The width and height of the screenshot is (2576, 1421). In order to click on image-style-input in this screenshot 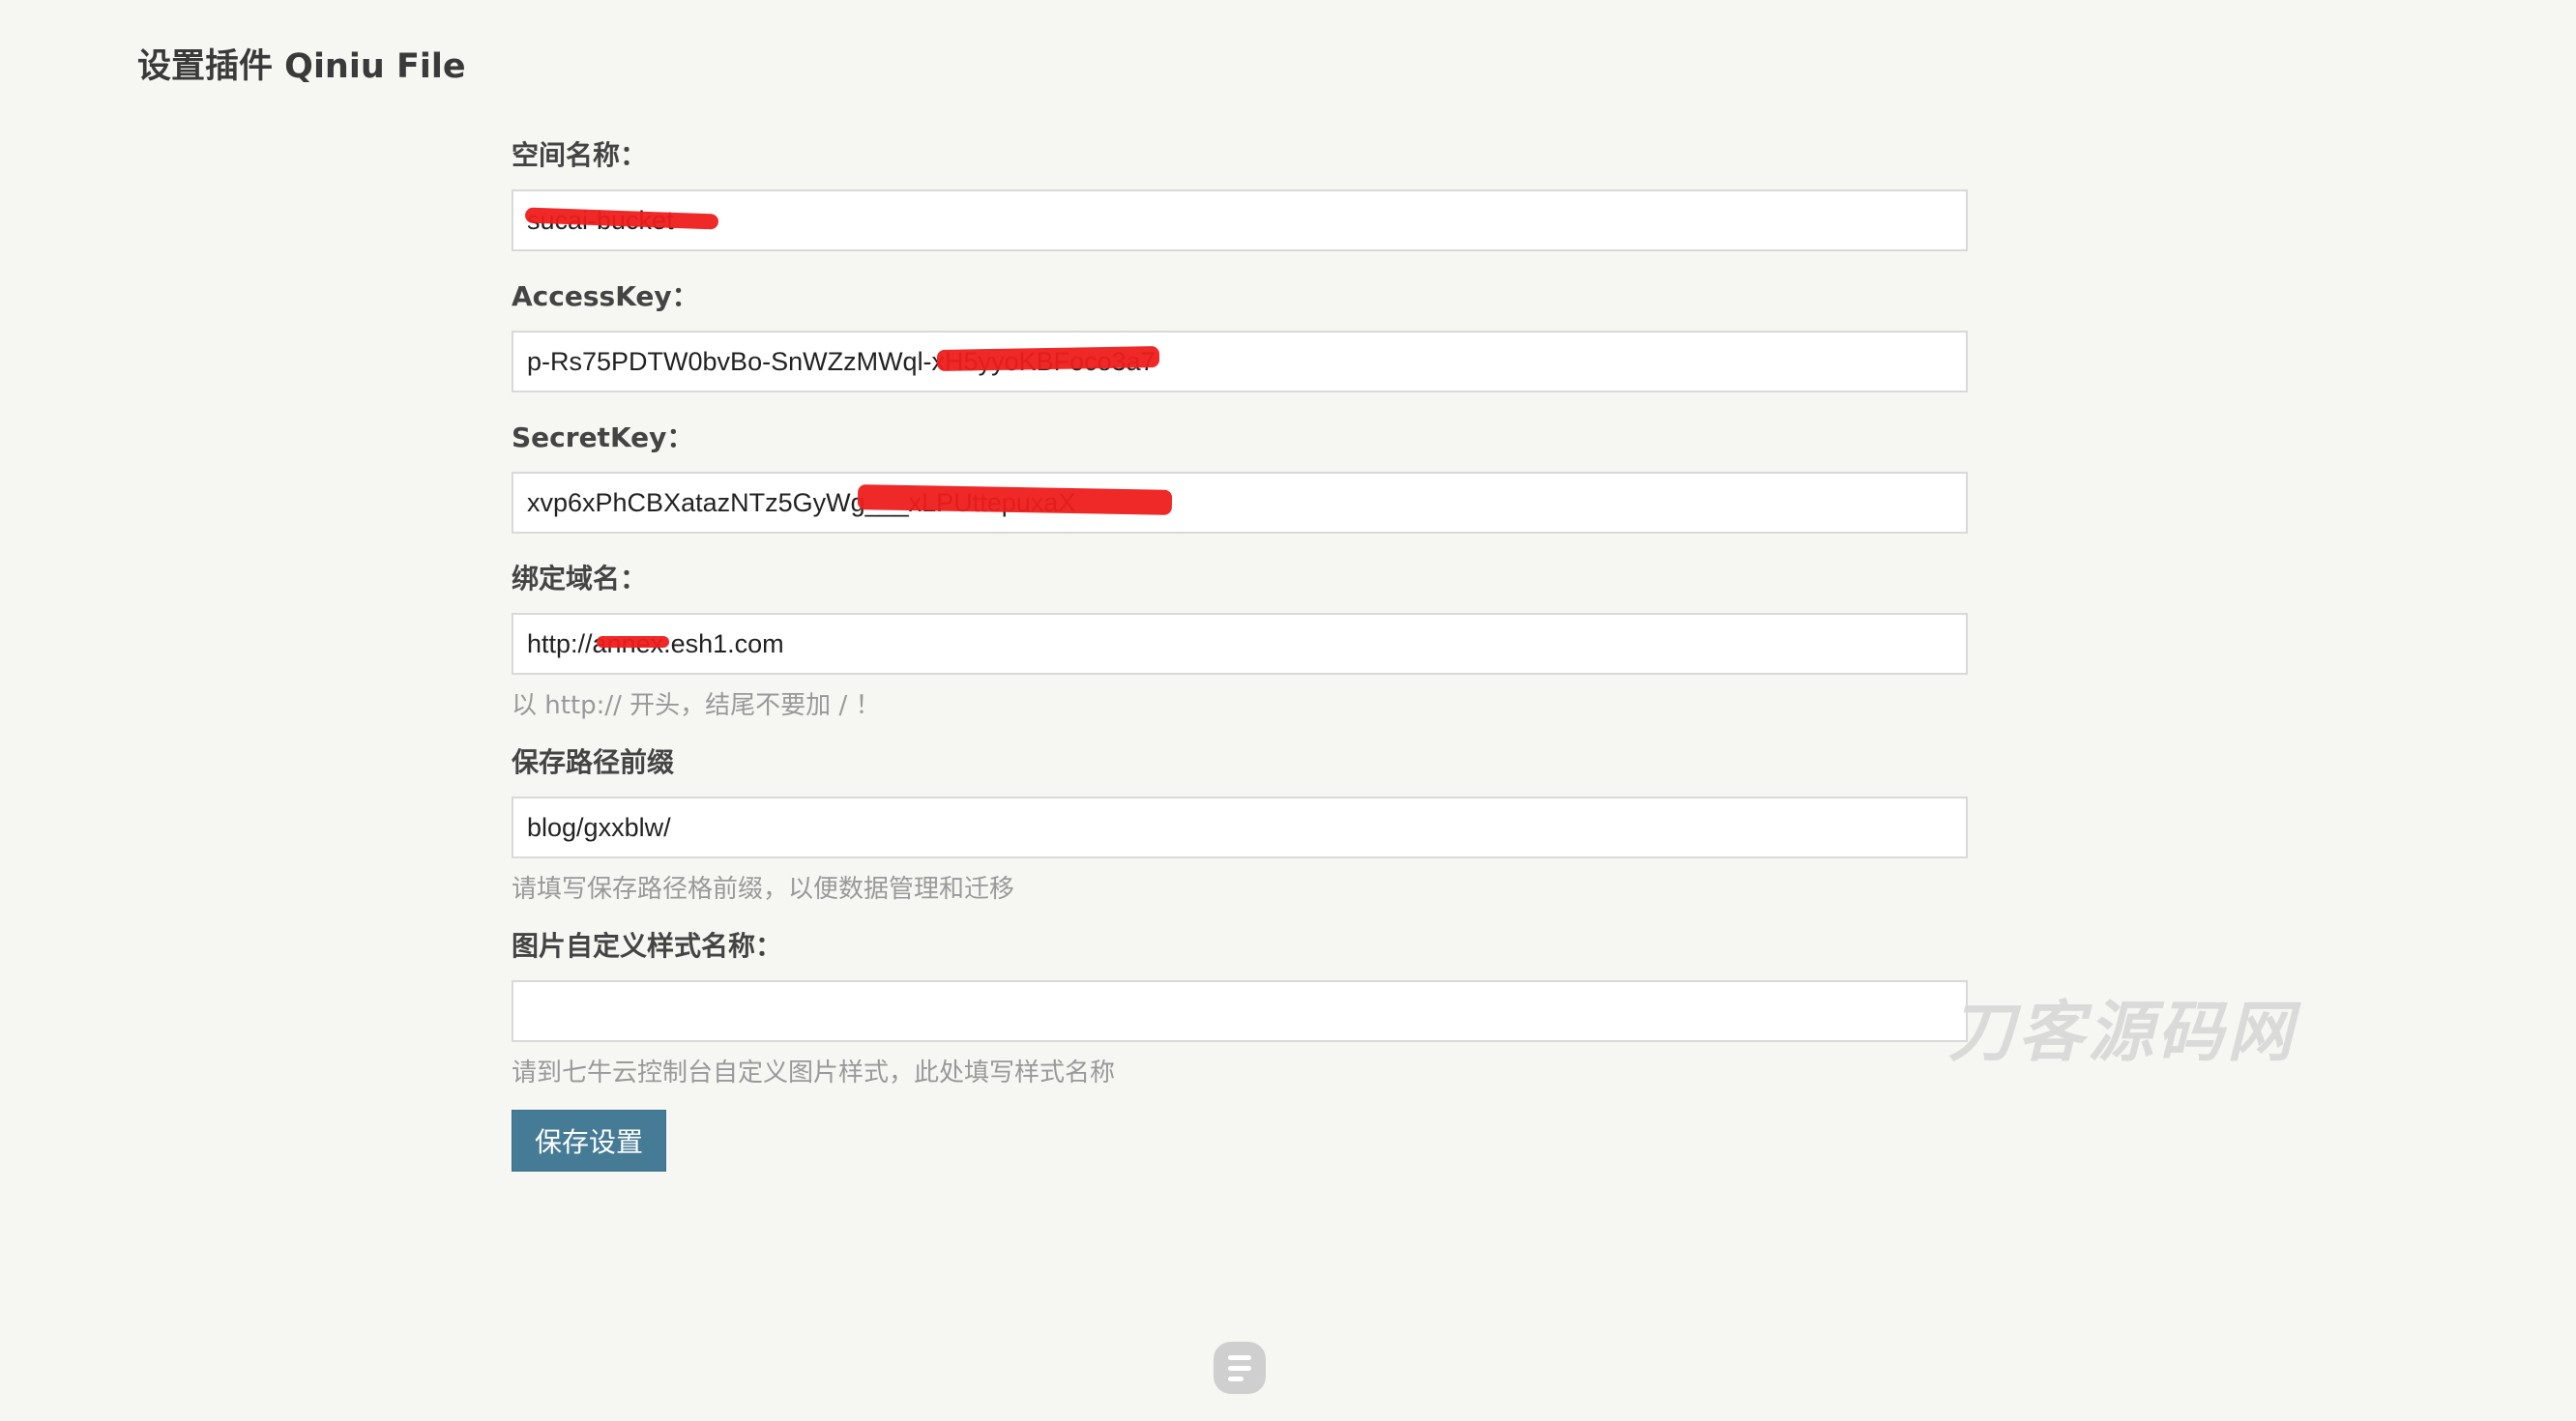, I will do `click(1240, 1011)`.